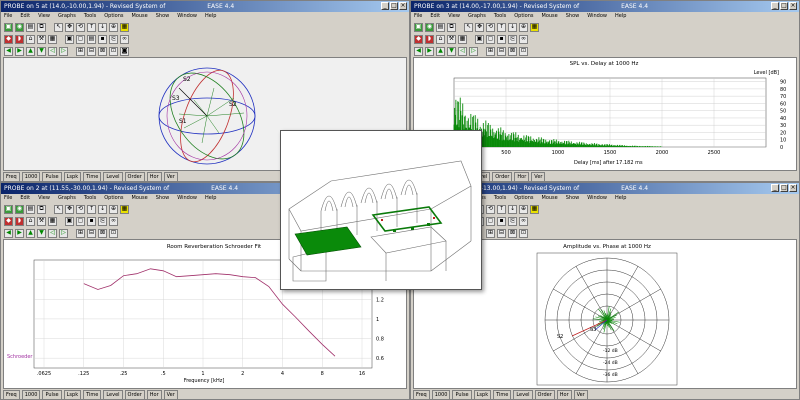 The height and width of the screenshot is (400, 800). What do you see at coordinates (435, 16) in the screenshot?
I see `menu-item: Edit` at bounding box center [435, 16].